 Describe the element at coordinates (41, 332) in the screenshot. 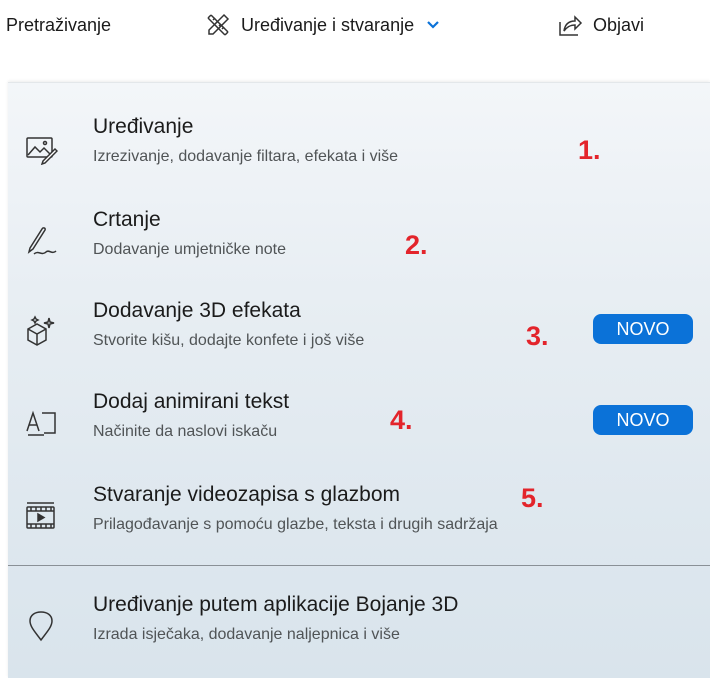

I see `cube-sparkle-icon` at that location.